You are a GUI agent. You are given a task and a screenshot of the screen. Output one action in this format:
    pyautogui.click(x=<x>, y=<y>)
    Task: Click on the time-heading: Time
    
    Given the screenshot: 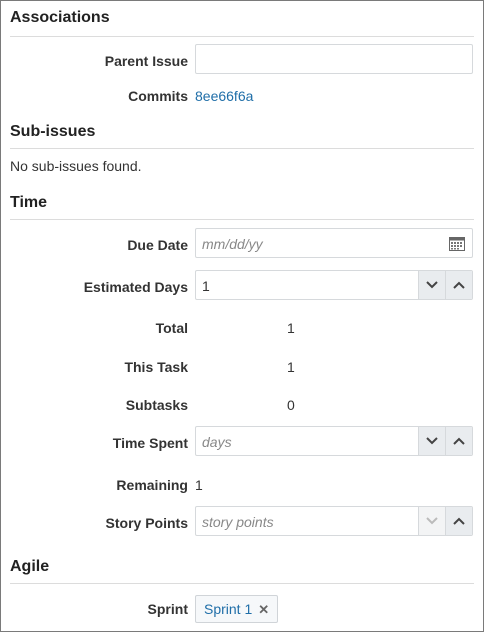 What is the action you would take?
    pyautogui.click(x=29, y=202)
    